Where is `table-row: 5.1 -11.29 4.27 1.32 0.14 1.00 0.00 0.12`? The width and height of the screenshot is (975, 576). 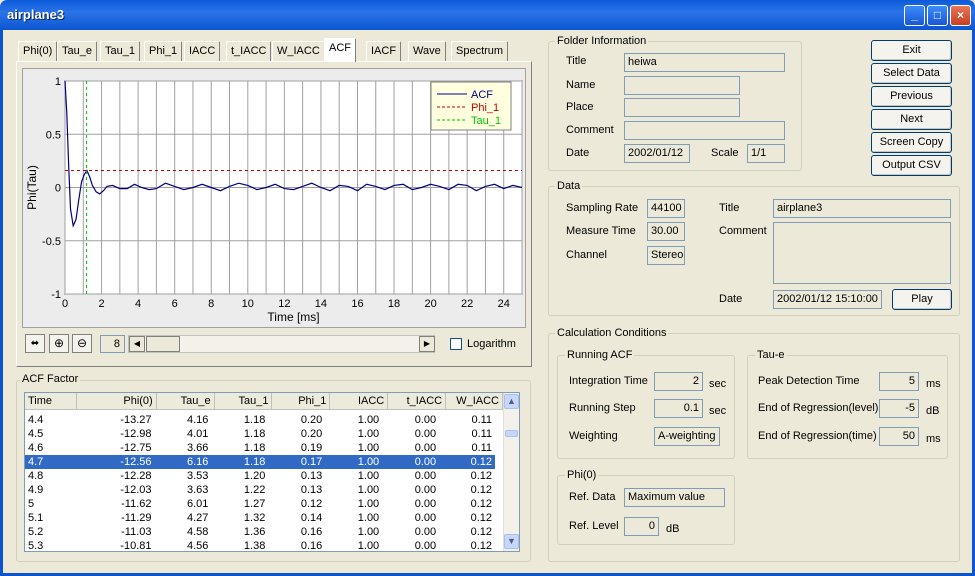
table-row: 5.1 -11.29 4.27 1.32 0.14 1.00 0.00 0.12 is located at coordinates (260, 518).